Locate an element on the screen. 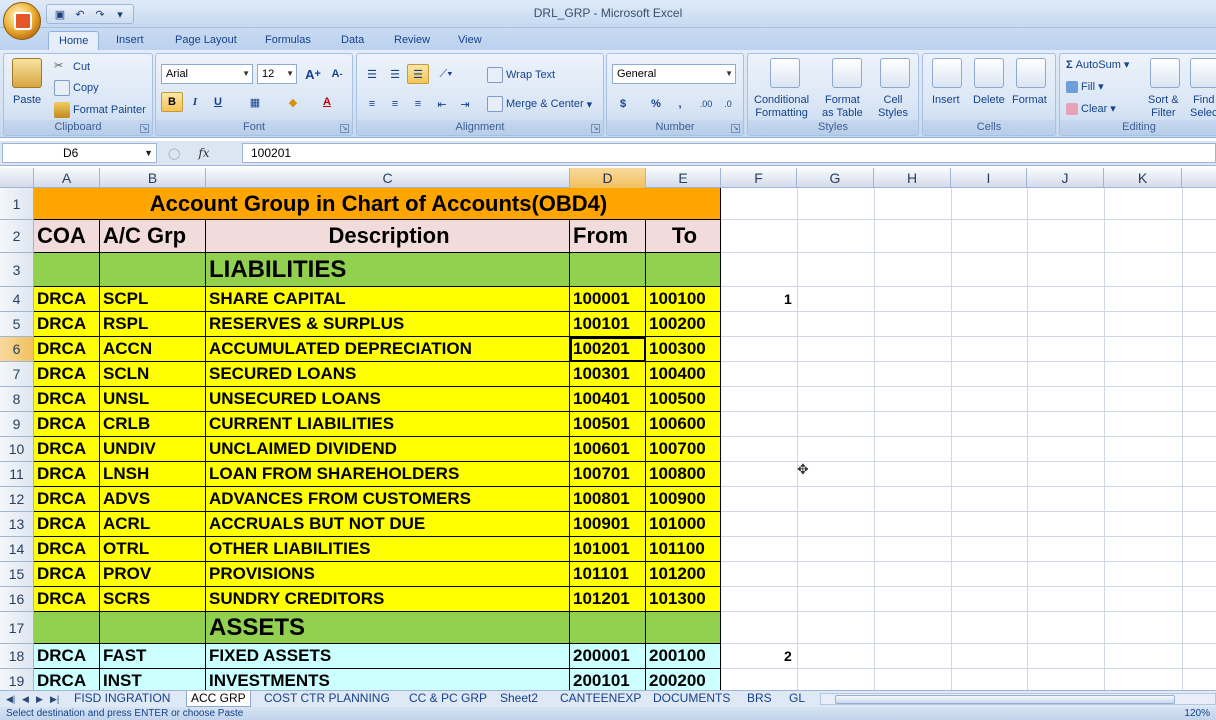  currency-button: $ is located at coordinates (623, 104).